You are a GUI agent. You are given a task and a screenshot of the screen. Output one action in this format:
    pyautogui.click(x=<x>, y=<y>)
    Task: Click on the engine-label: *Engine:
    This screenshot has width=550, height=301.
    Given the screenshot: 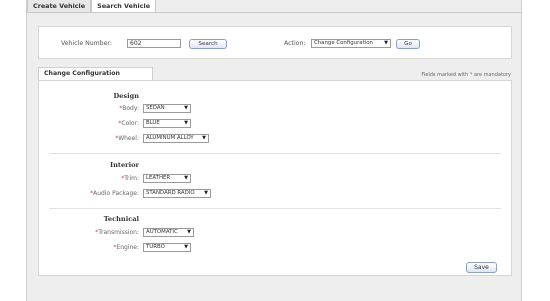 What is the action you would take?
    pyautogui.click(x=126, y=247)
    